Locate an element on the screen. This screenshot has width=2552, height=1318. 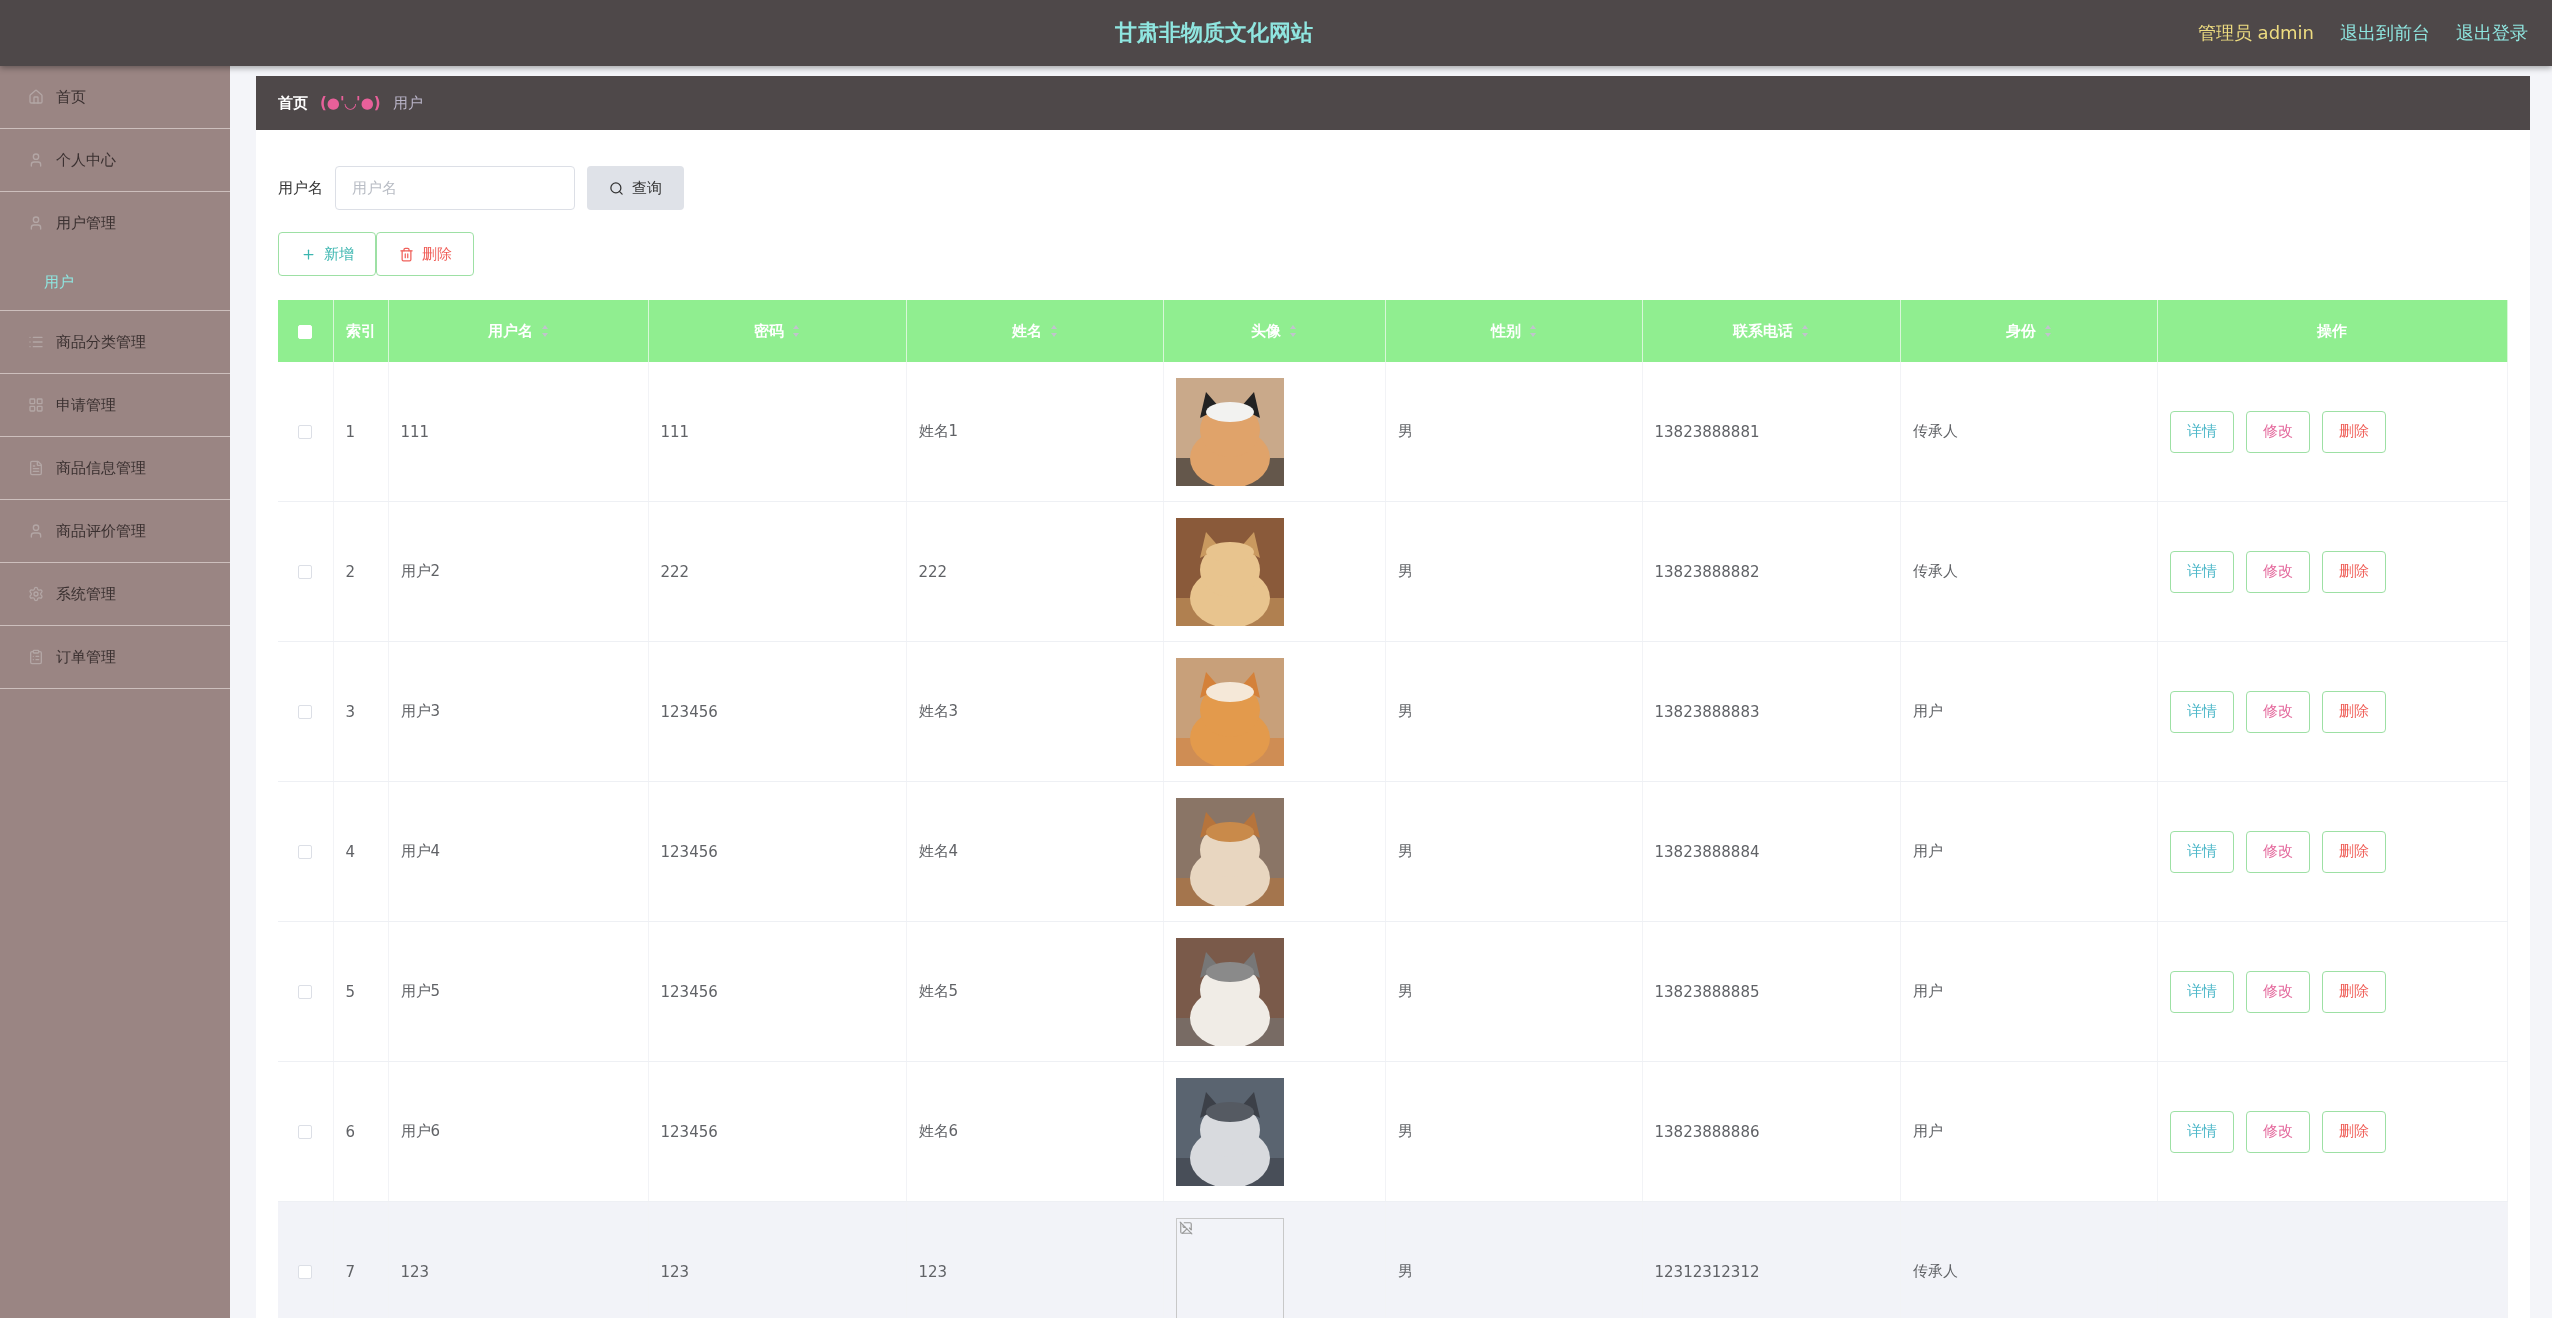
table-cell: 用户2 is located at coordinates (420, 571).